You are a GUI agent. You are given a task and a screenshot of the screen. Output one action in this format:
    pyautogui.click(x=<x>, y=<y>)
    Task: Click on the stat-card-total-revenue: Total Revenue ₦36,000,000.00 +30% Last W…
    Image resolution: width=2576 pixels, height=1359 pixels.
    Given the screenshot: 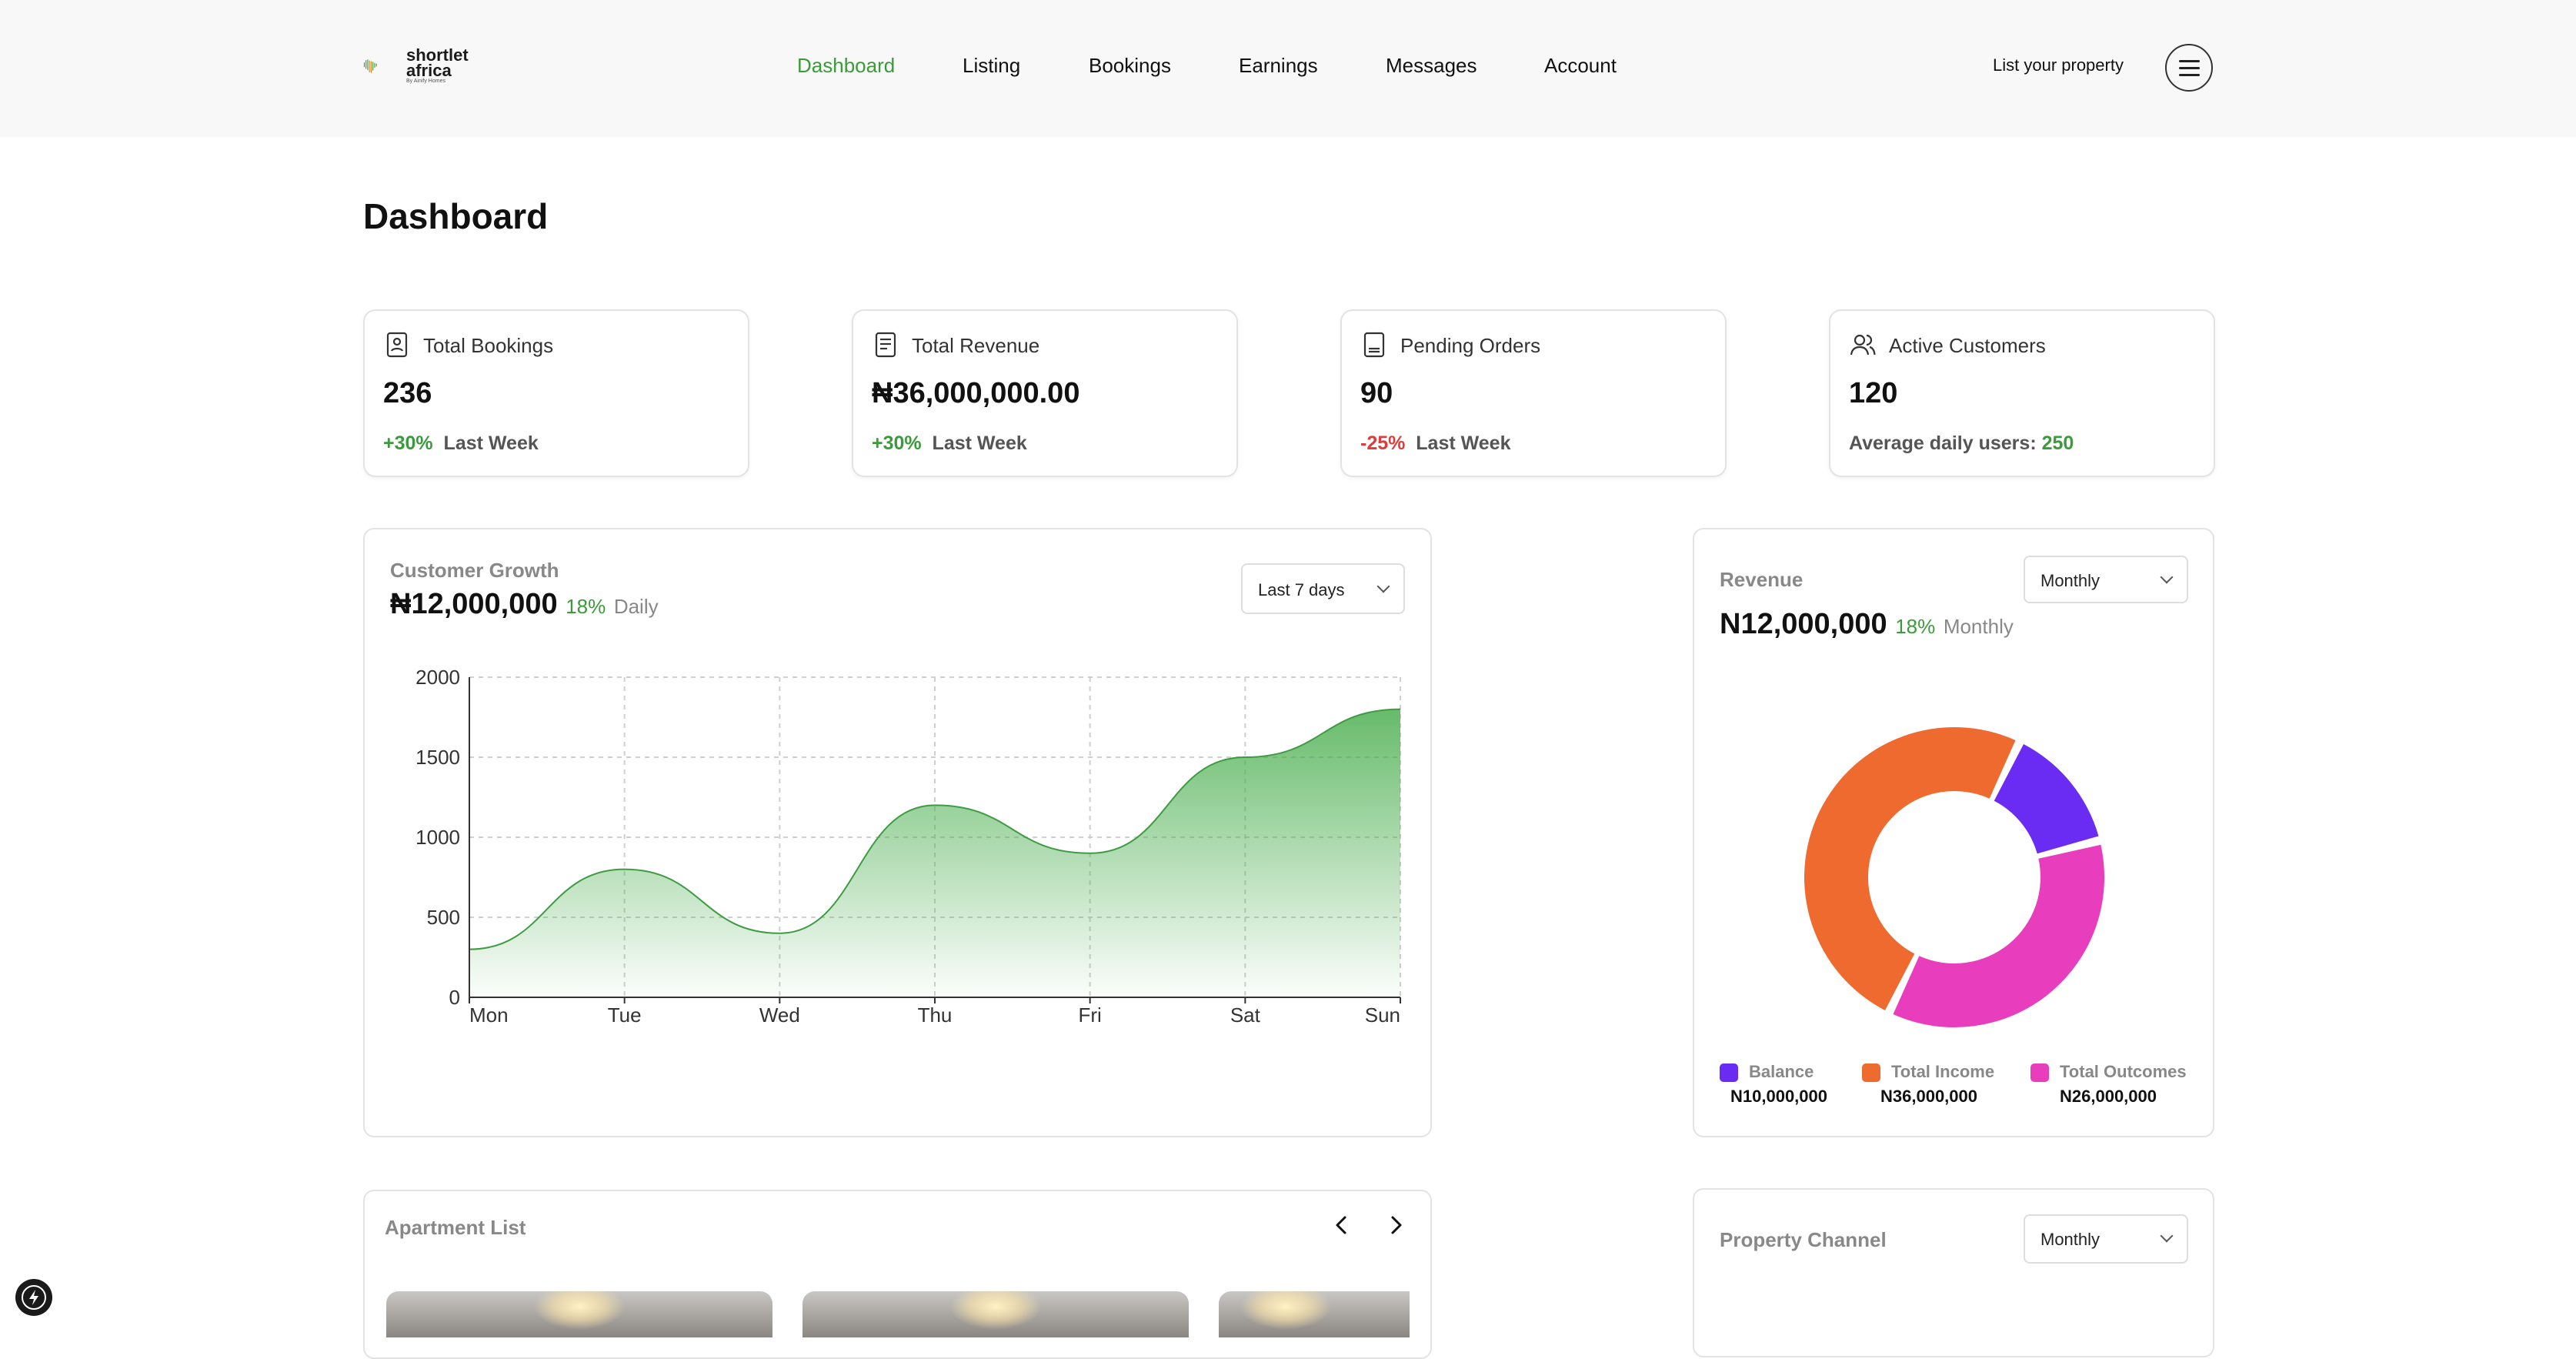 What is the action you would take?
    pyautogui.click(x=1045, y=393)
    